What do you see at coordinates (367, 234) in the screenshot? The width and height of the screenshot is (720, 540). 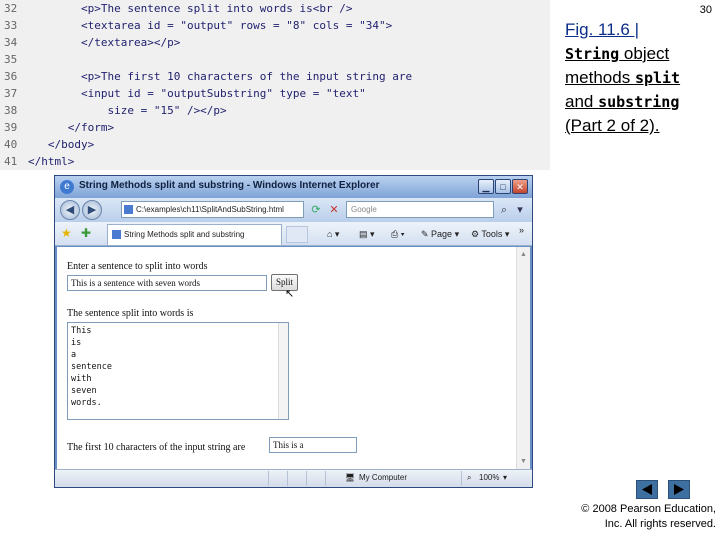 I see `feeds-icon: ▤ ▾` at bounding box center [367, 234].